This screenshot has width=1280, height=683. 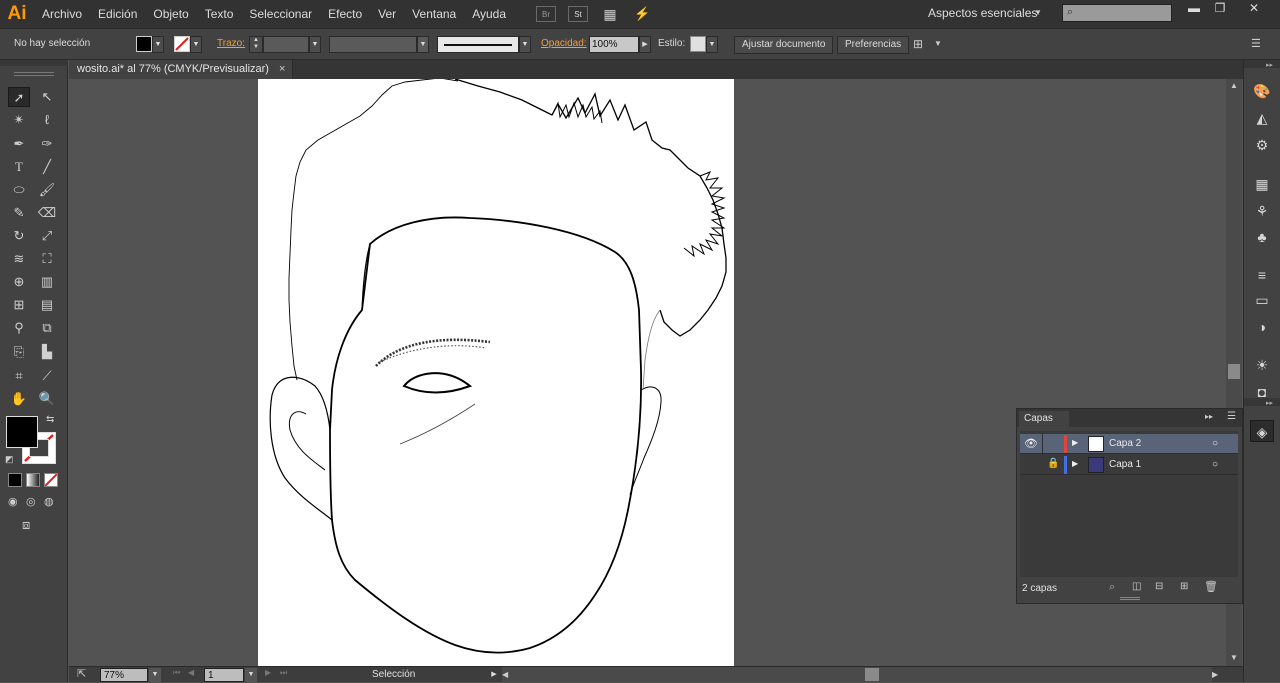 I want to click on gradient-mode-button, so click(x=33, y=480).